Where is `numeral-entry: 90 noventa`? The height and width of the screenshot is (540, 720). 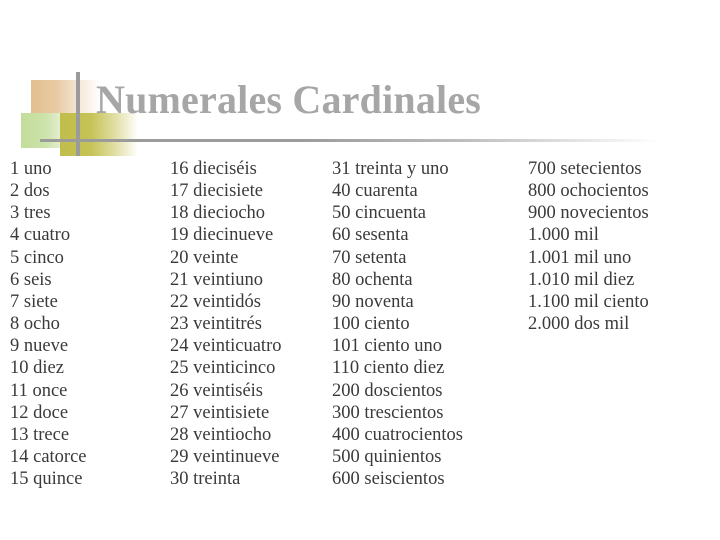
numeral-entry: 90 noventa is located at coordinates (373, 301).